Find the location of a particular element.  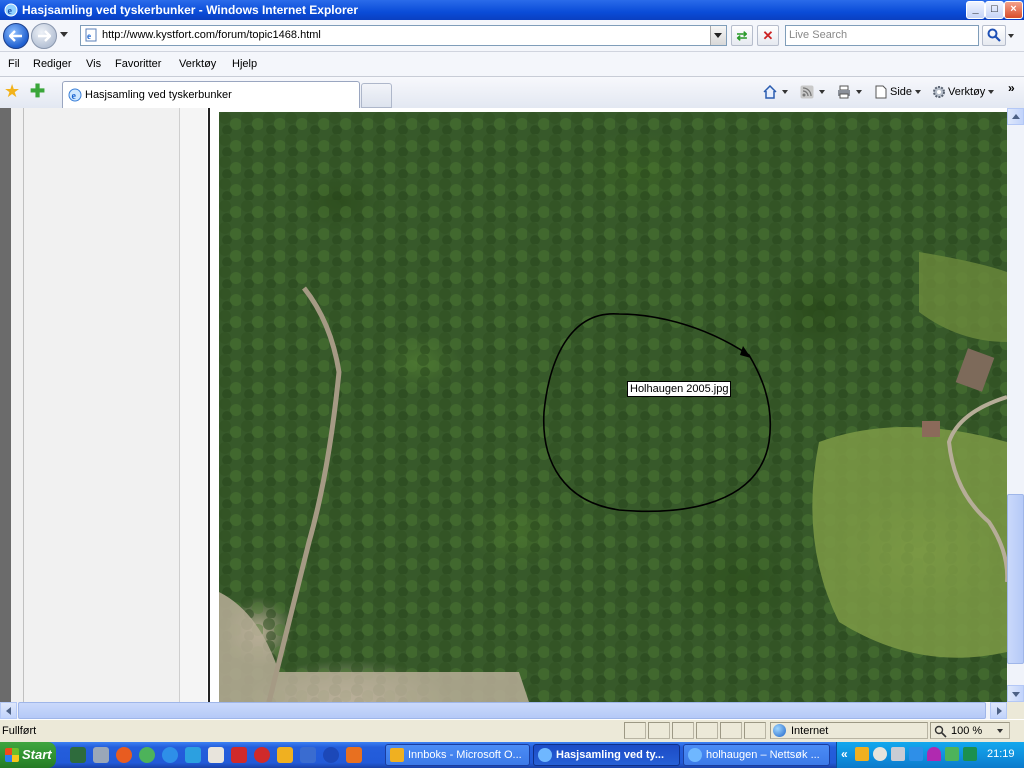

scrollbar-corner is located at coordinates (1015, 710).